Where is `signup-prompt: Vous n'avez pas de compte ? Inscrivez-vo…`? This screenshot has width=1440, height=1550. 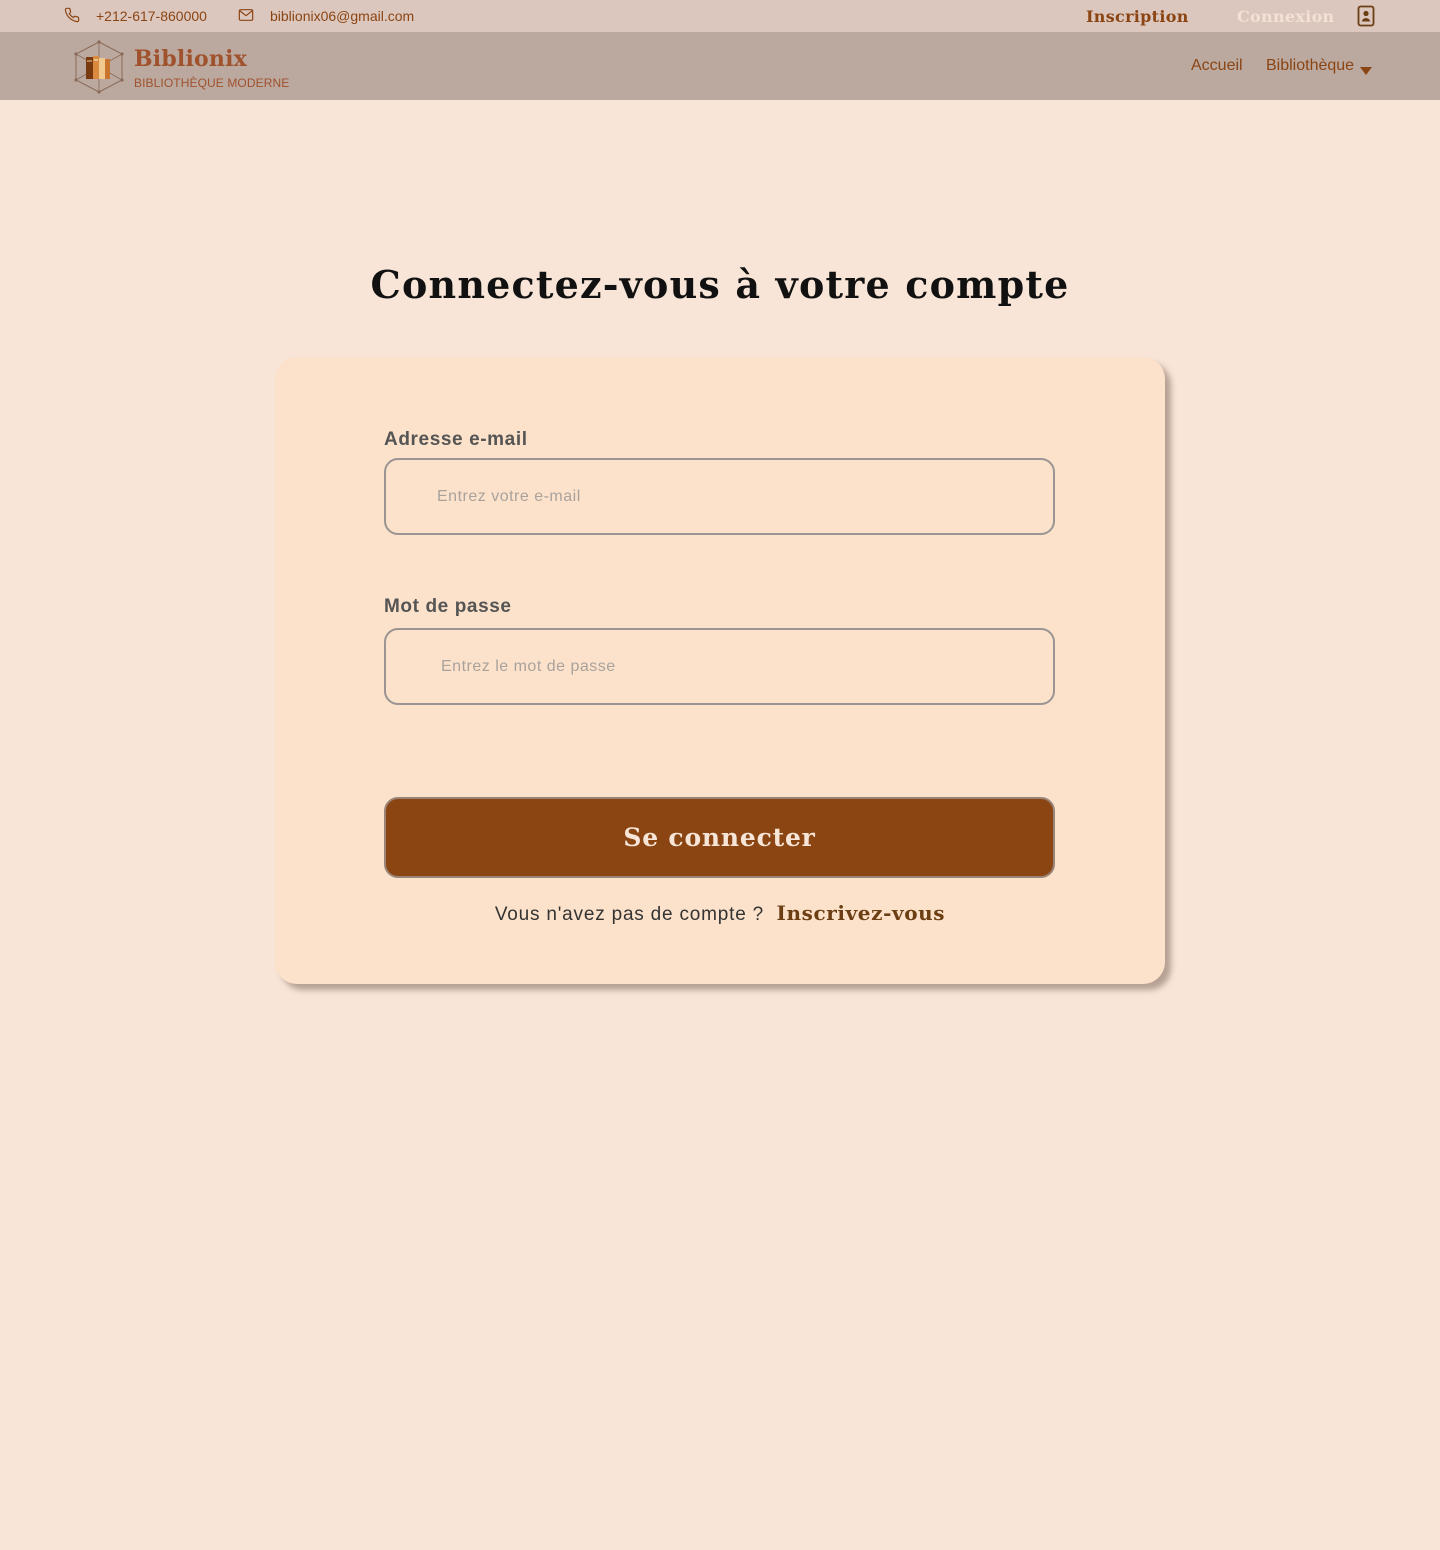
signup-prompt: Vous n'avez pas de compte ? Inscrivez-vo… is located at coordinates (720, 913).